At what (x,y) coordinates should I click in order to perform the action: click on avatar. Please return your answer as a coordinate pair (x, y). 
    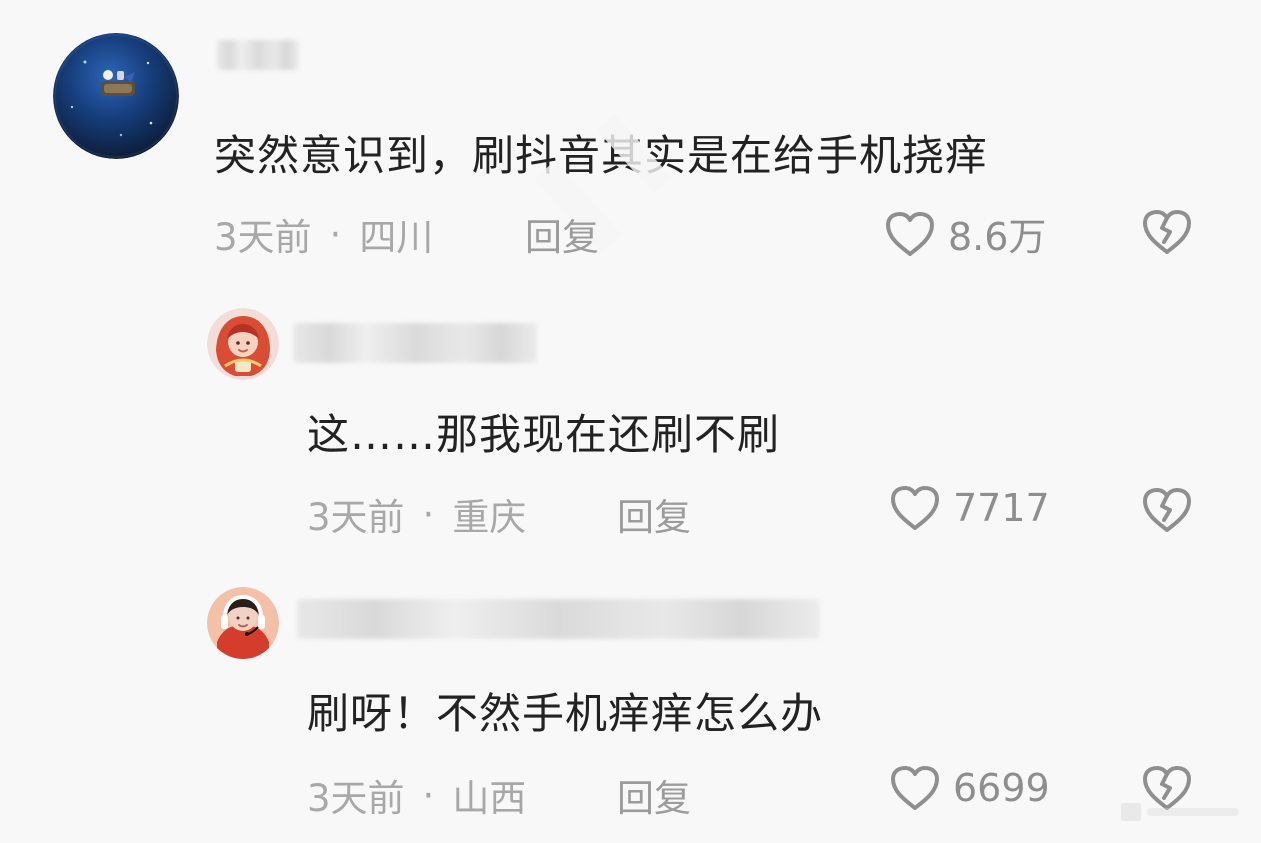
    Looking at the image, I should click on (243, 623).